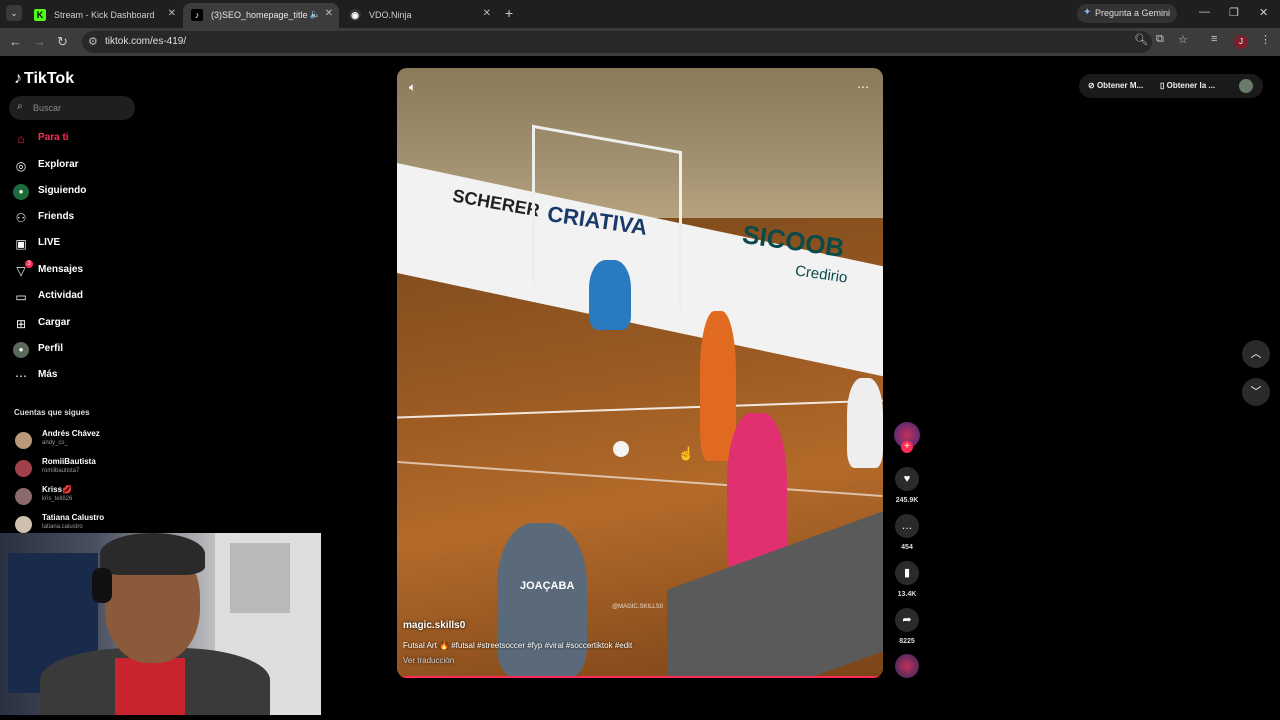  What do you see at coordinates (145, 41) in the screenshot?
I see `url-text: tiktok.com/es-419/` at bounding box center [145, 41].